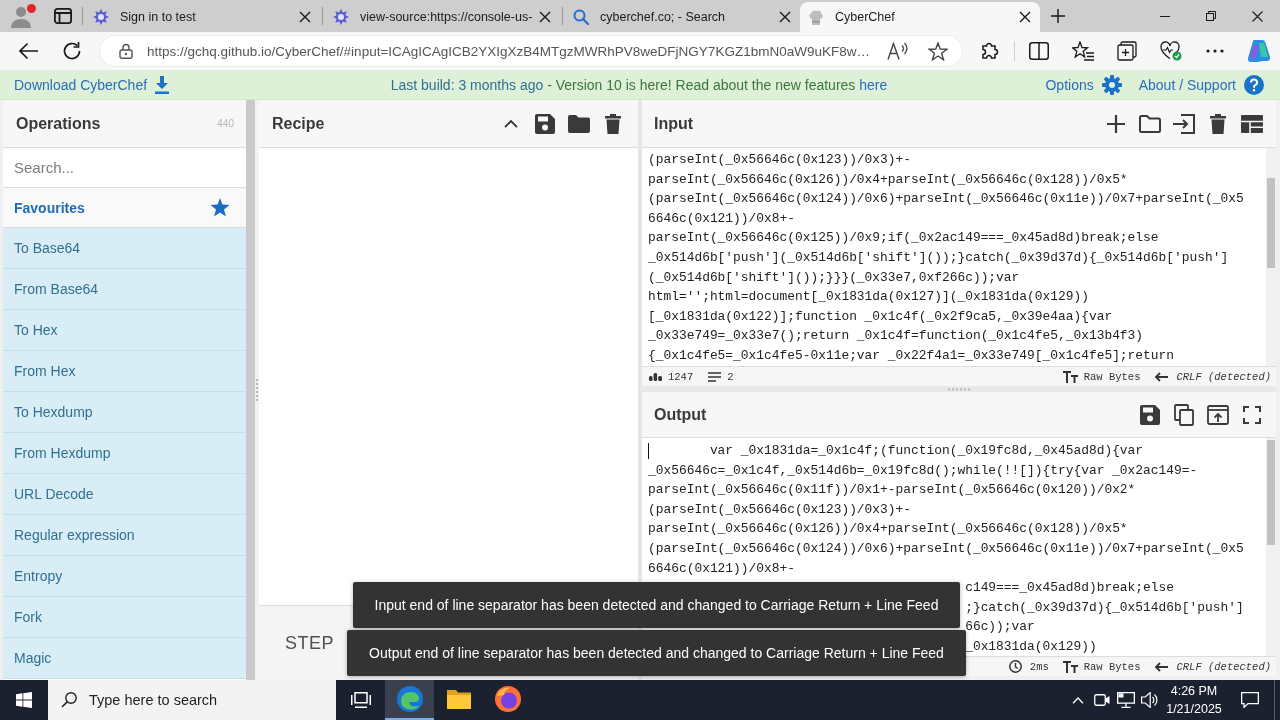 The width and height of the screenshot is (1280, 720). Describe the element at coordinates (816, 17) in the screenshot. I see `chef-hat-icon` at that location.